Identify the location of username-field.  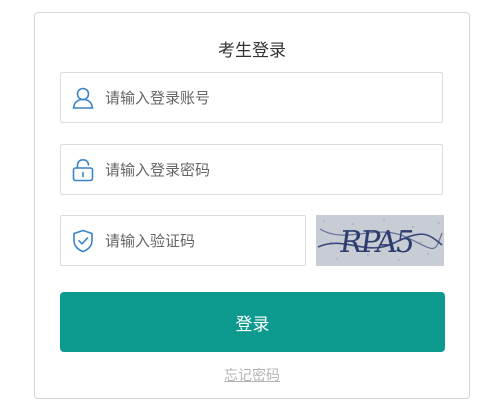
(251, 97).